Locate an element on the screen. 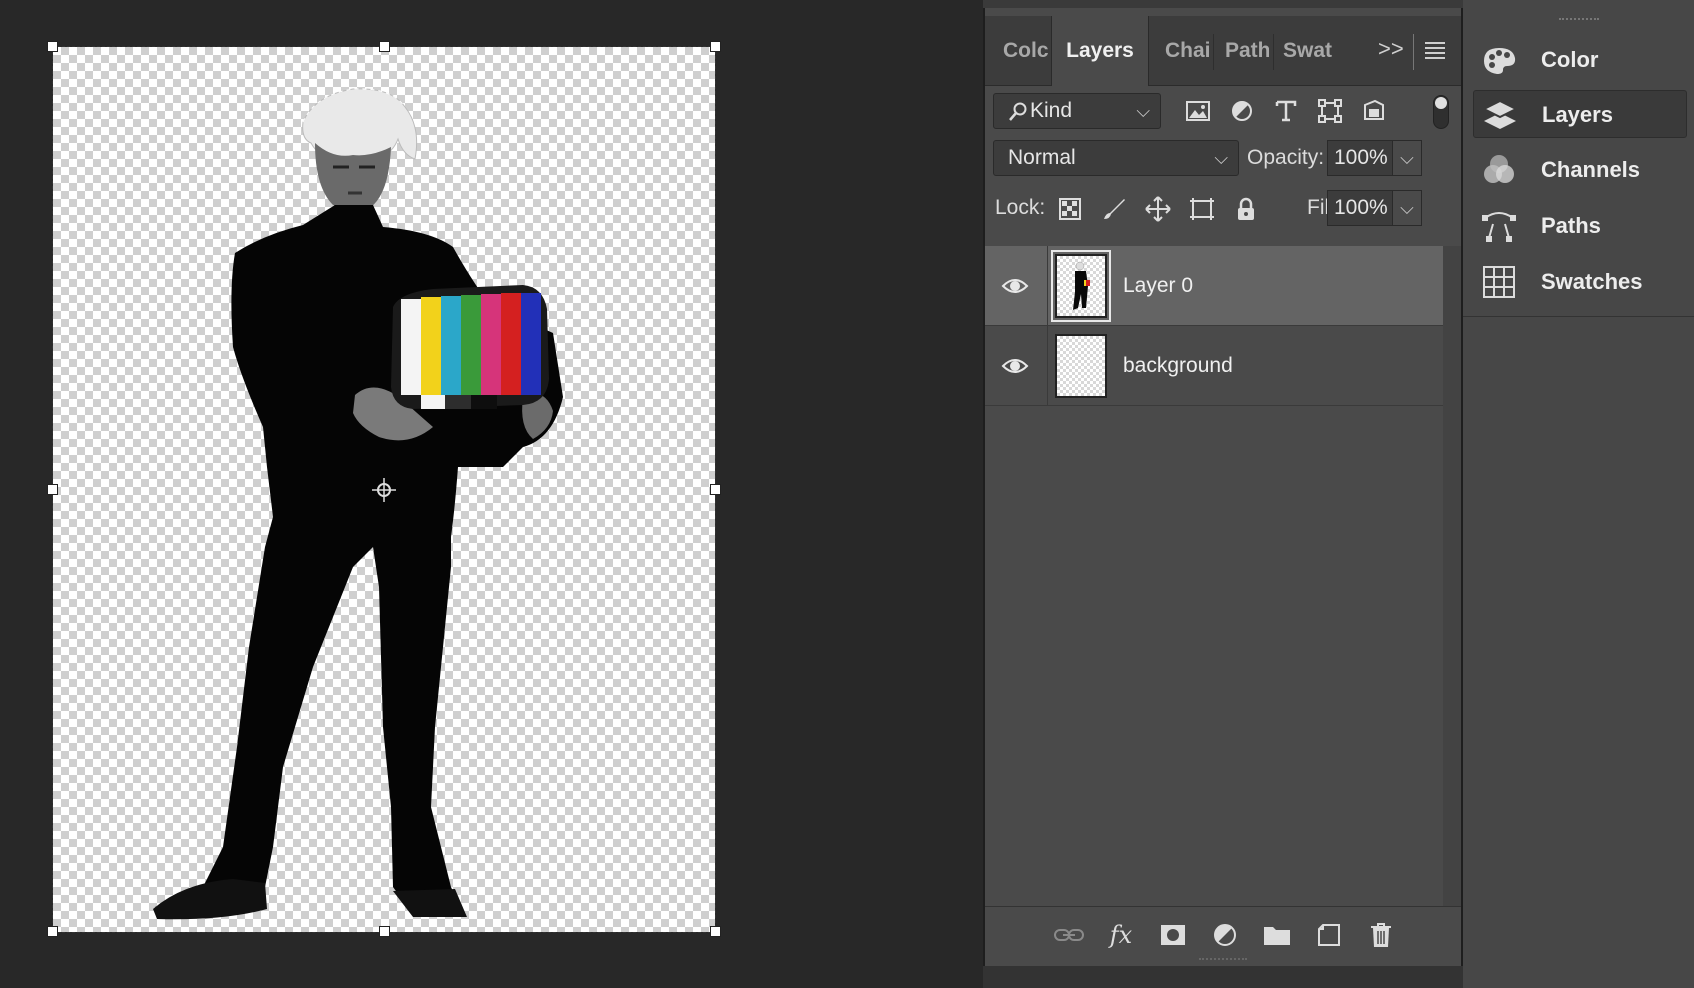 The height and width of the screenshot is (988, 1694). reference-point-icon is located at coordinates (384, 490).